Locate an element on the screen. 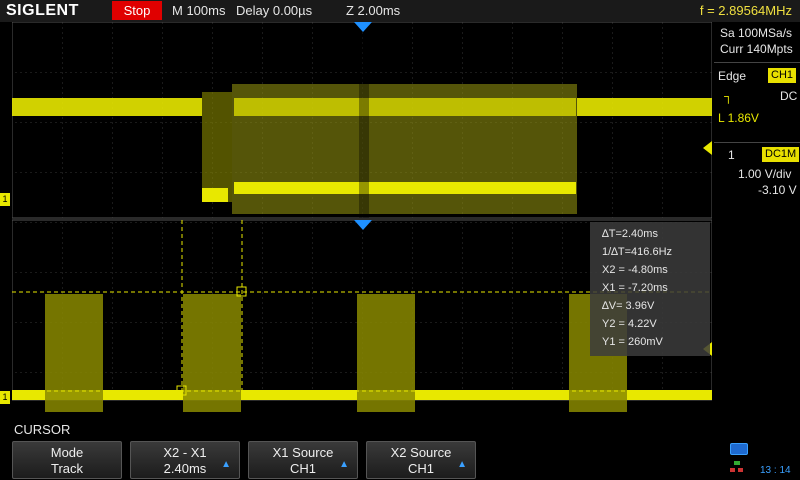 The image size is (800, 480). delta-v-value: ∆V= 3.96V is located at coordinates (628, 306).